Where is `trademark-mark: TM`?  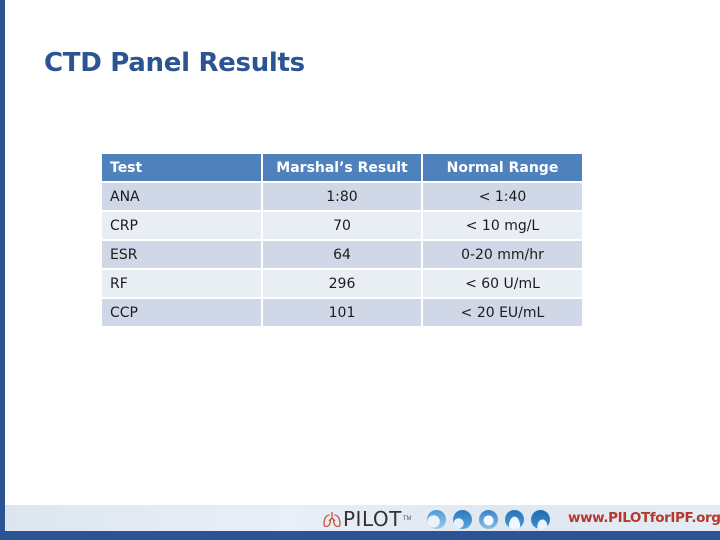 trademark-mark: TM is located at coordinates (407, 519).